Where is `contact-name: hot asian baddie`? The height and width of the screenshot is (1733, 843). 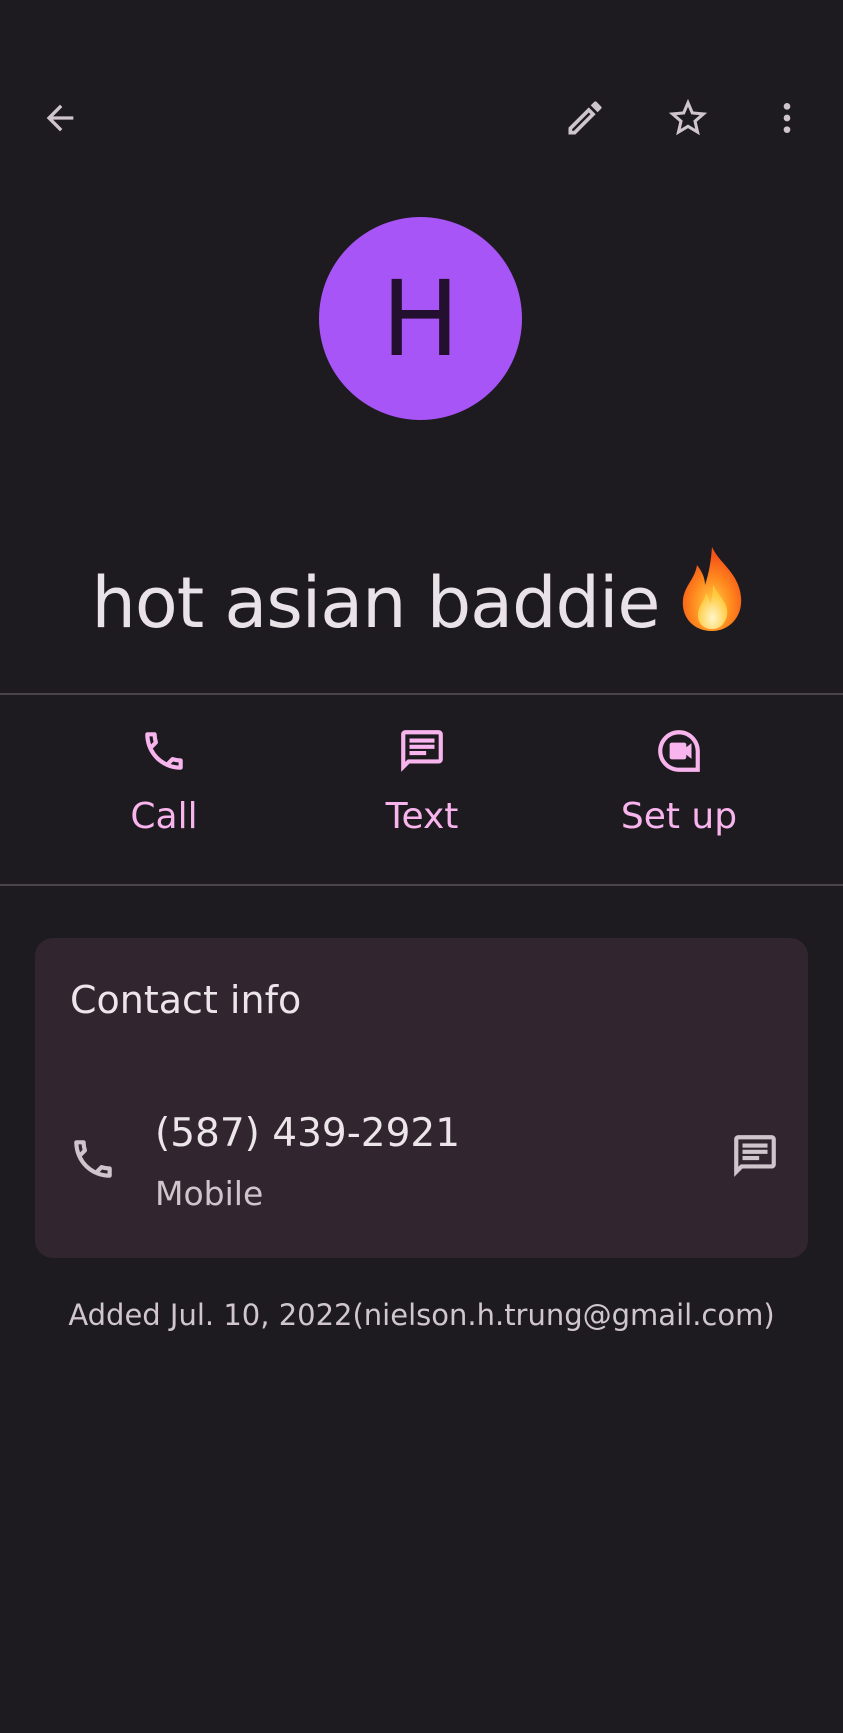 contact-name: hot asian baddie is located at coordinates (421, 597).